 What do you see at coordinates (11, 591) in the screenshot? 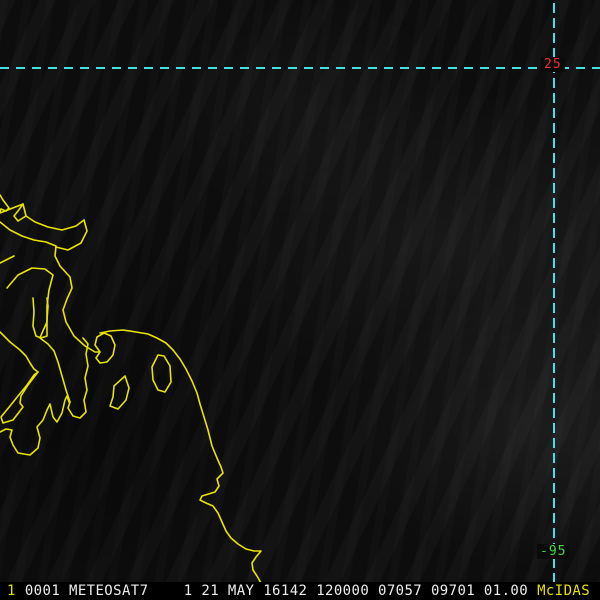
I see `frame-number: 1` at bounding box center [11, 591].